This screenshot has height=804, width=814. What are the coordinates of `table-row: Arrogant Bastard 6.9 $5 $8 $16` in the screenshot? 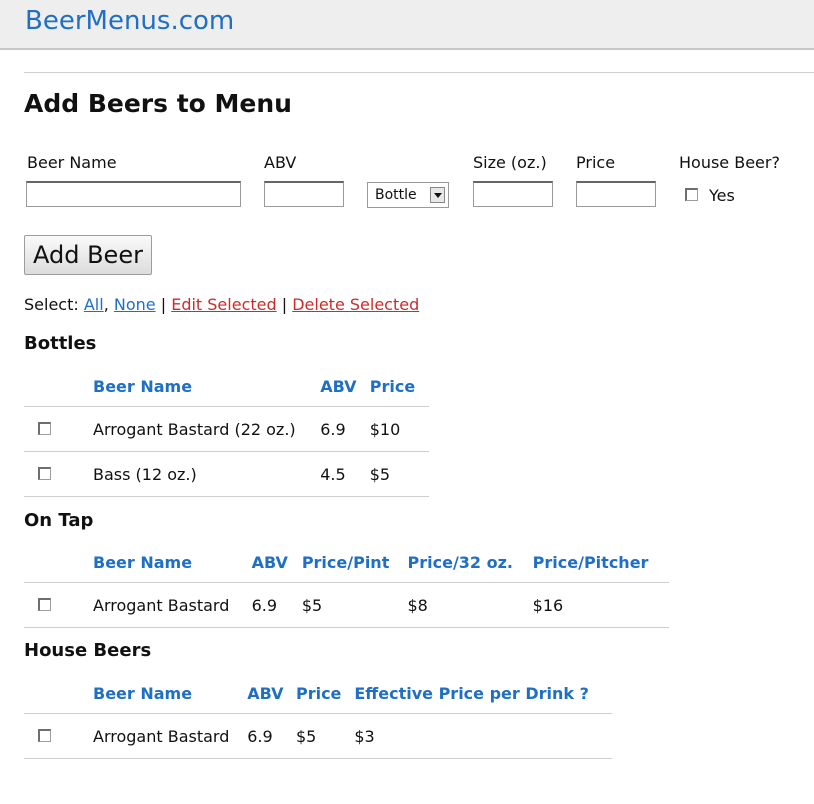 It's located at (346, 605).